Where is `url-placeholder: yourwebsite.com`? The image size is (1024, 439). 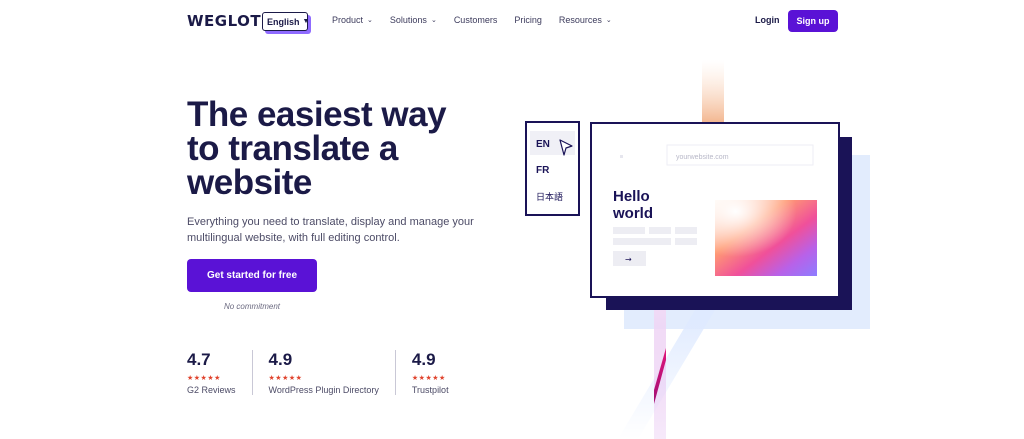 url-placeholder: yourwebsite.com is located at coordinates (702, 157).